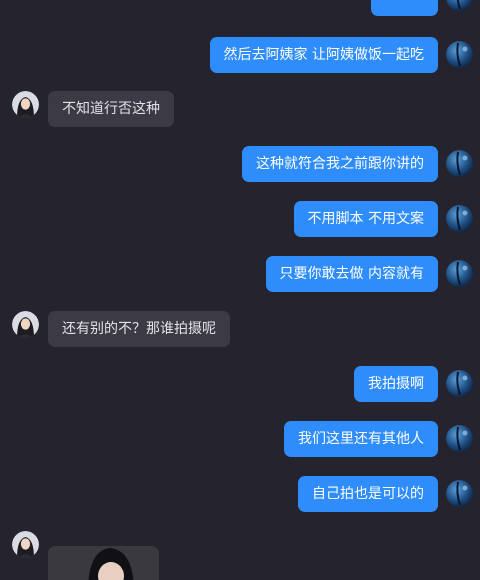  Describe the element at coordinates (404, 8) in the screenshot. I see `message-bubble-outgoing` at that location.